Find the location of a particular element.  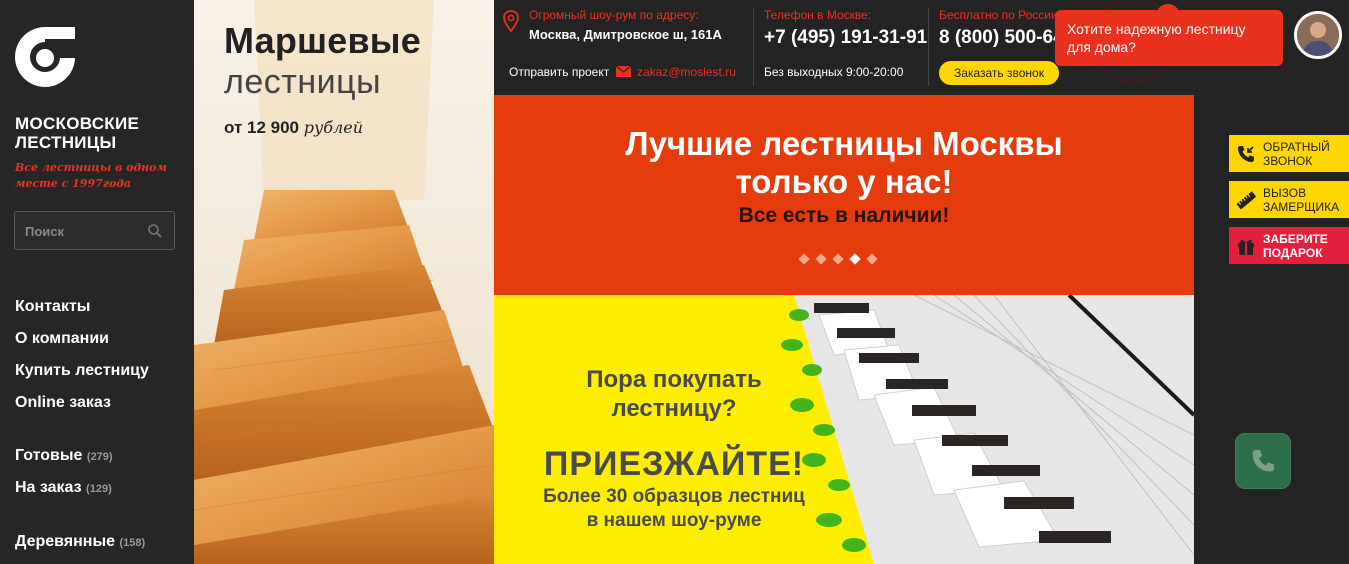

email-link: zakaz@moslest.ru is located at coordinates (686, 72).